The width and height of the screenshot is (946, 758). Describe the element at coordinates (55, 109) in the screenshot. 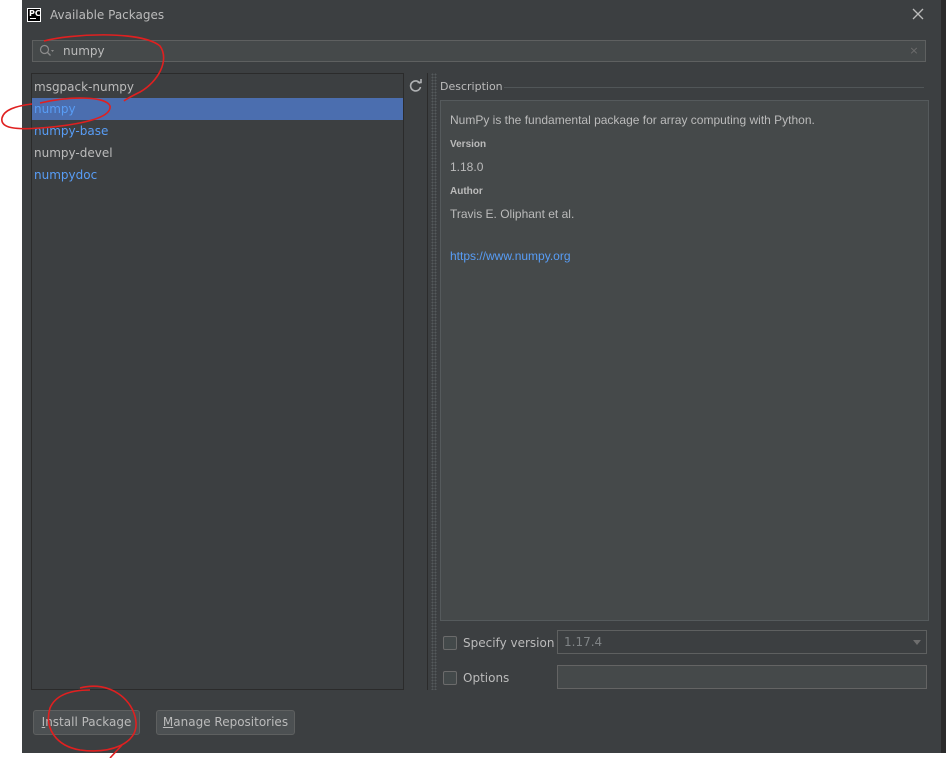

I see `package-name: numpy` at that location.